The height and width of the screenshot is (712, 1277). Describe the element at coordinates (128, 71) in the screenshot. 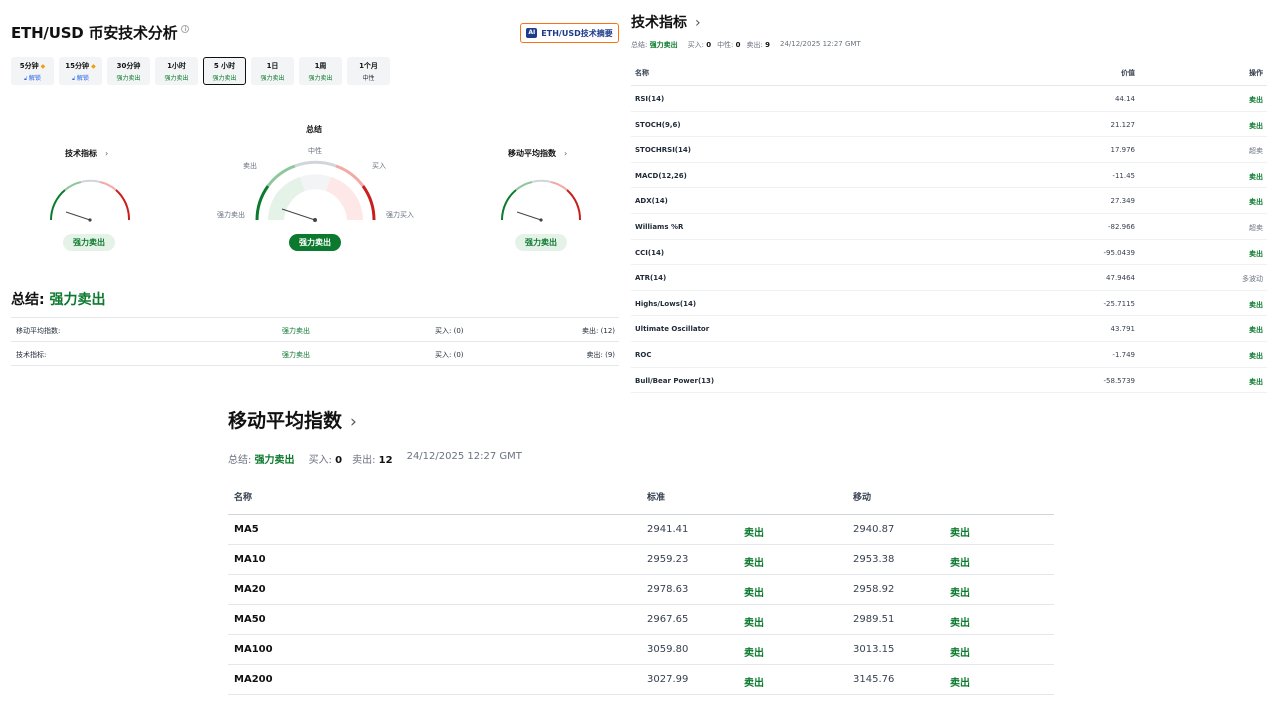

I see `timeframe-tab: 30分钟 强力卖出` at that location.